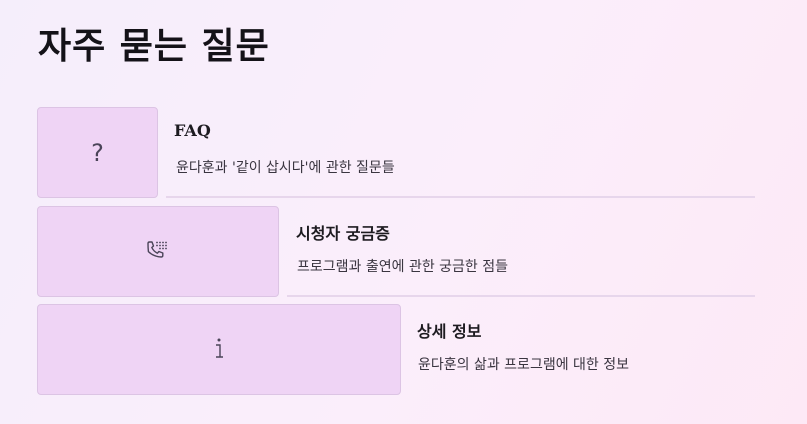  I want to click on faq-item-description: 윤다훈의 삶과 프로그램에 대한 정보, so click(523, 365).